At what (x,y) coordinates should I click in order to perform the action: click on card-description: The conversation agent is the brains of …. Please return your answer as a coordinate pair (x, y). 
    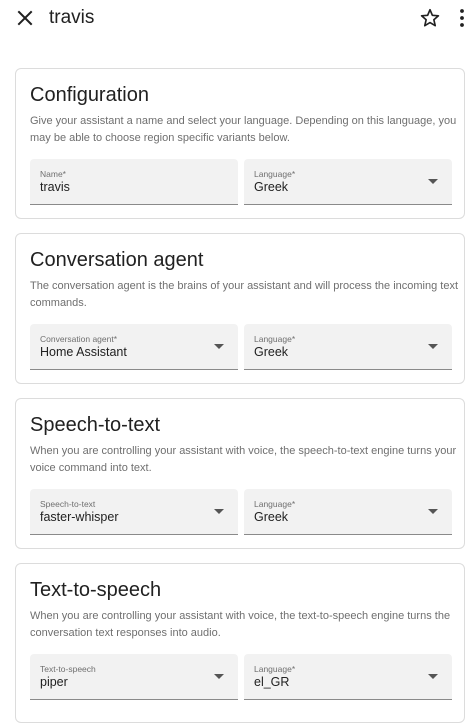
    Looking at the image, I should click on (244, 294).